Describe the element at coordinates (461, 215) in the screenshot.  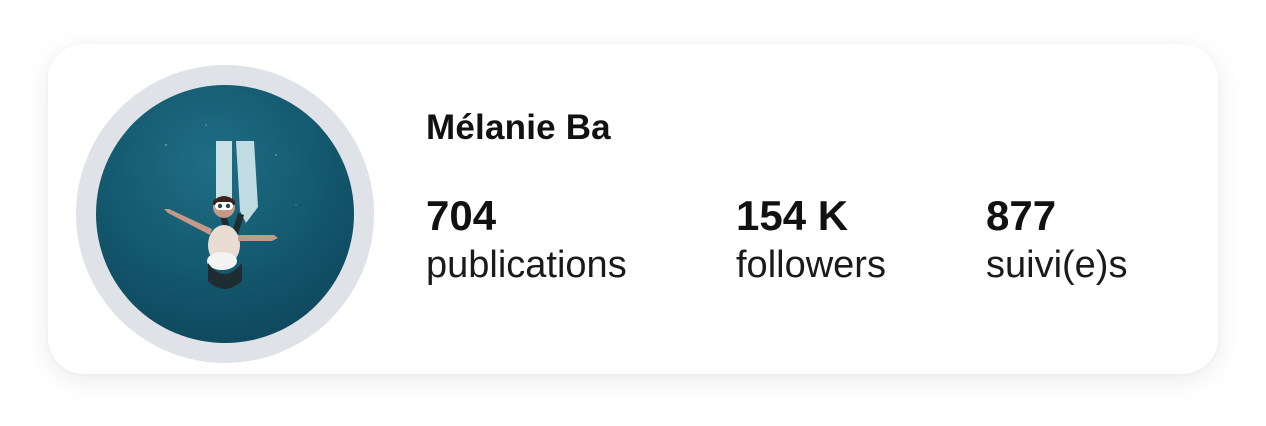
I see `stat-publications-value: 704` at that location.